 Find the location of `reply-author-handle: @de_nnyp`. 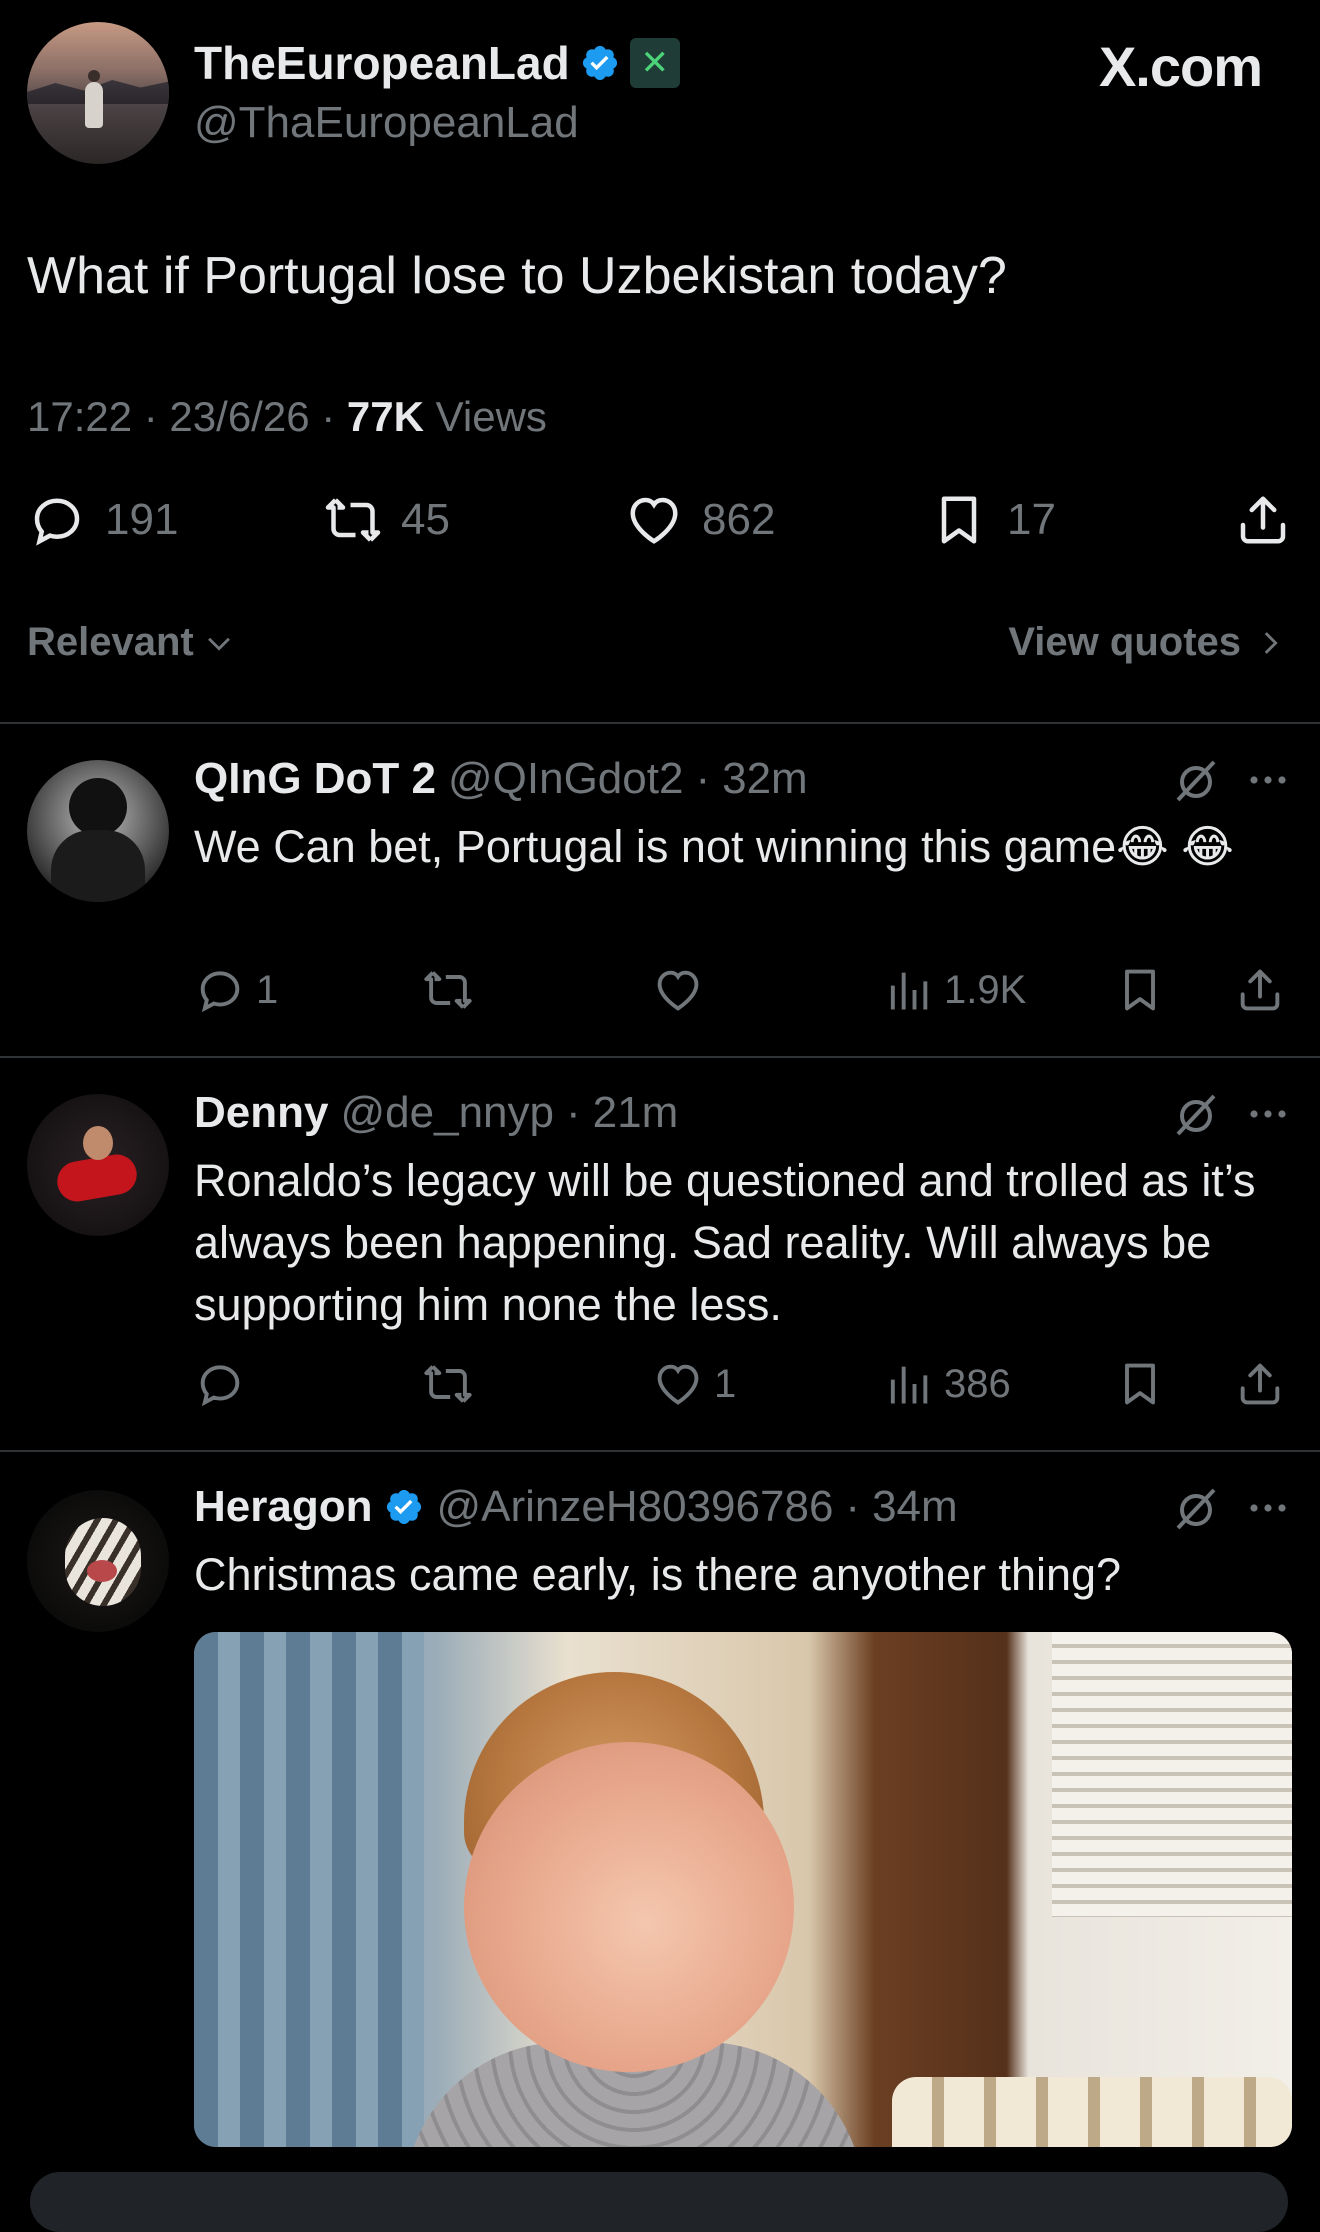

reply-author-handle: @de_nnyp is located at coordinates (447, 1113).